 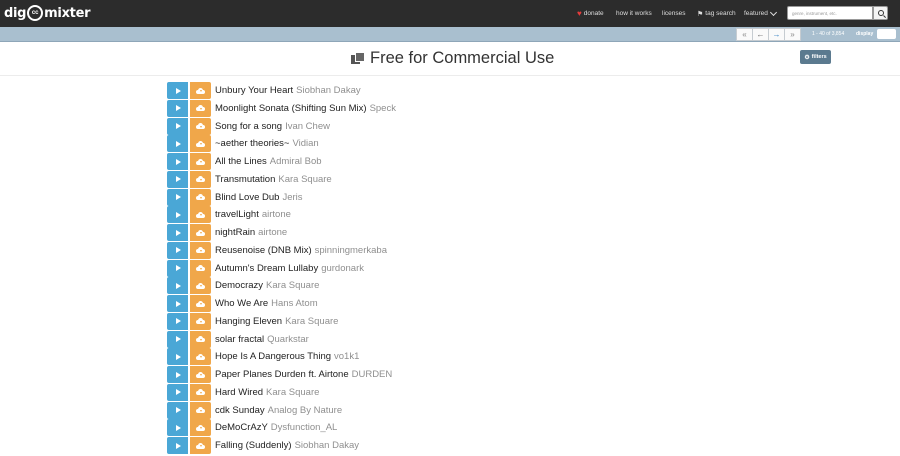 I want to click on track-artist-link: Speck, so click(x=383, y=108).